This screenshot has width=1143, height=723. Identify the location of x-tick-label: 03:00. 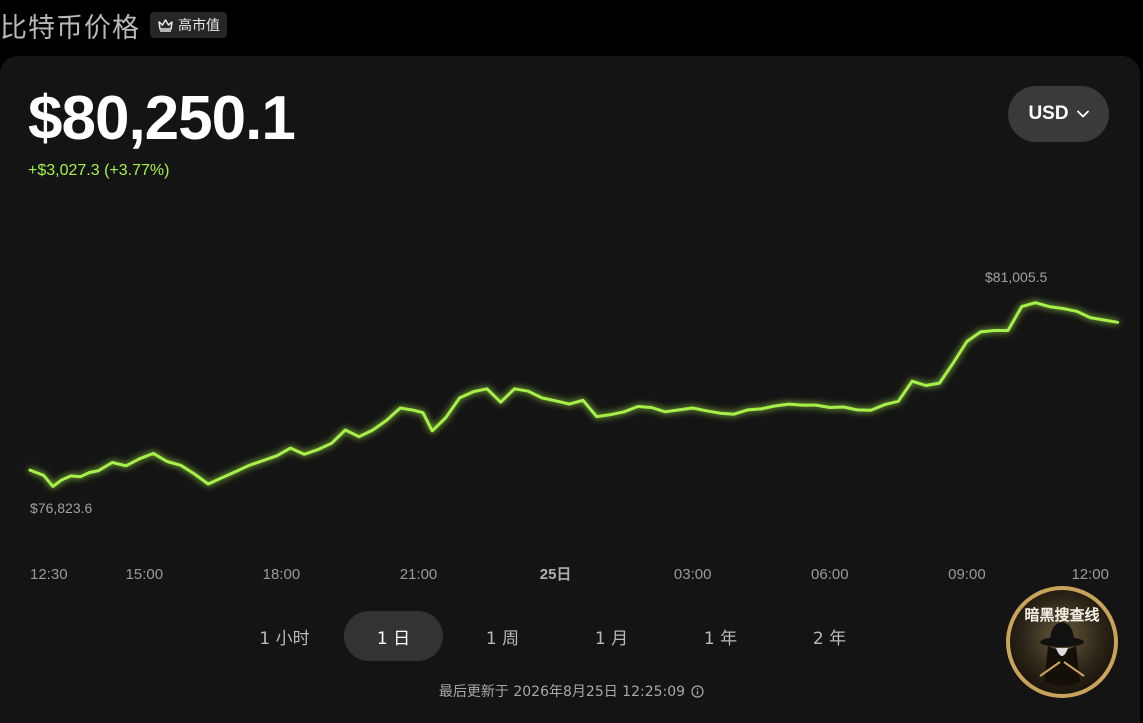
(693, 574).